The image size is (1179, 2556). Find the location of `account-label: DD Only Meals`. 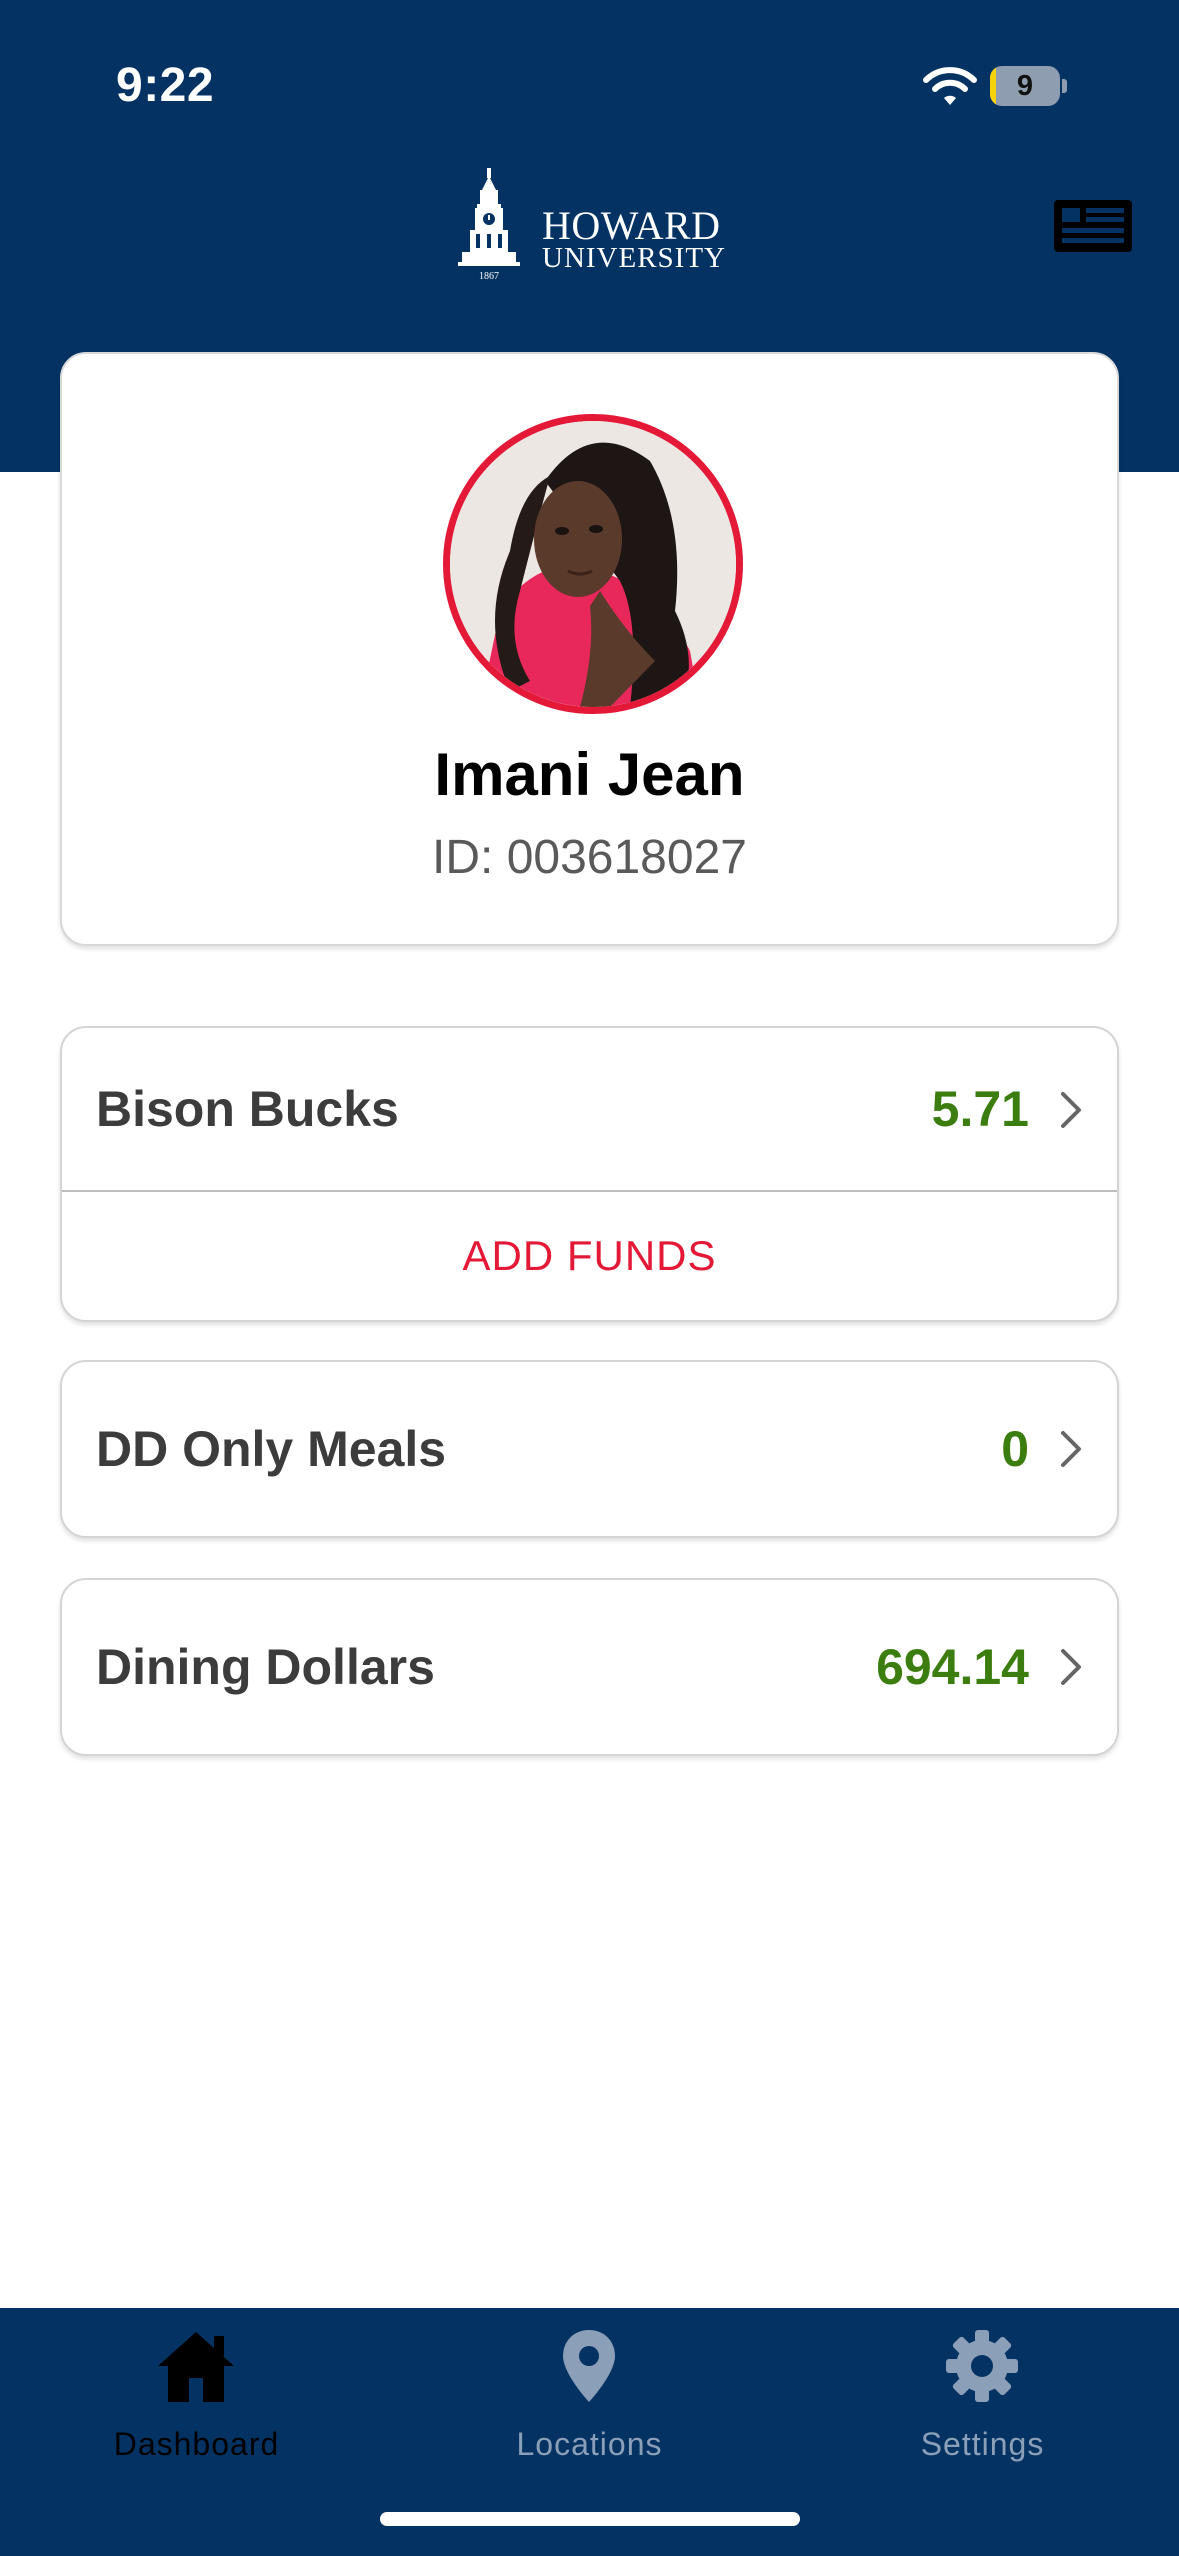

account-label: DD Only Meals is located at coordinates (271, 1449).